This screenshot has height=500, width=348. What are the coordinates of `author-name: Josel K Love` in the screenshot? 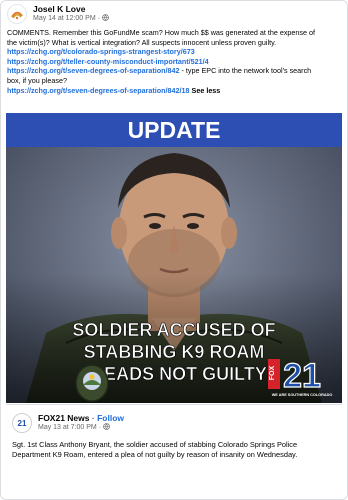 It's located at (71, 9).